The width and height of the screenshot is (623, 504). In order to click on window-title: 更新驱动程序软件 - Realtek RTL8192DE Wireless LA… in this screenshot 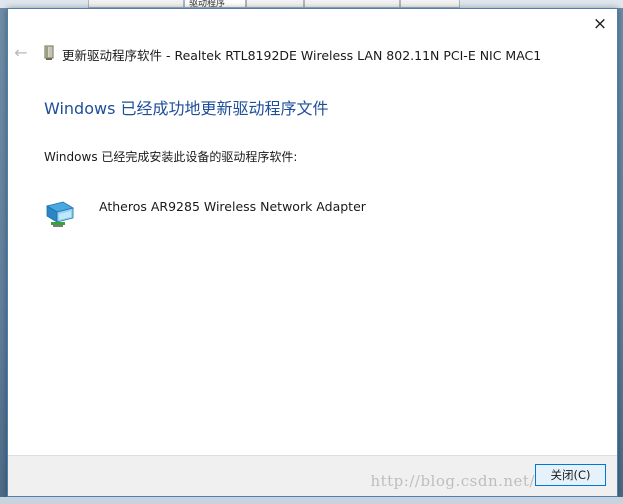, I will do `click(302, 55)`.